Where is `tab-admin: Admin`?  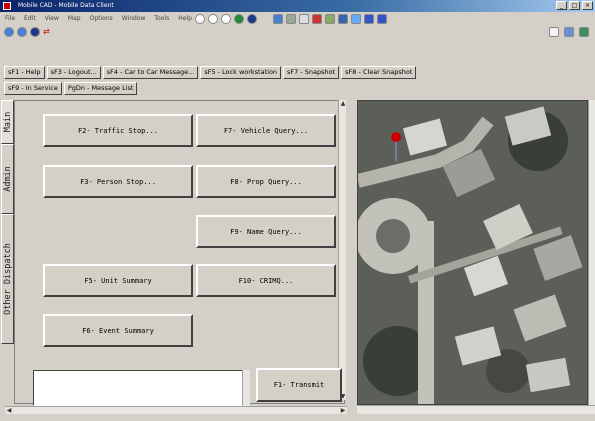 tab-admin: Admin is located at coordinates (7, 179).